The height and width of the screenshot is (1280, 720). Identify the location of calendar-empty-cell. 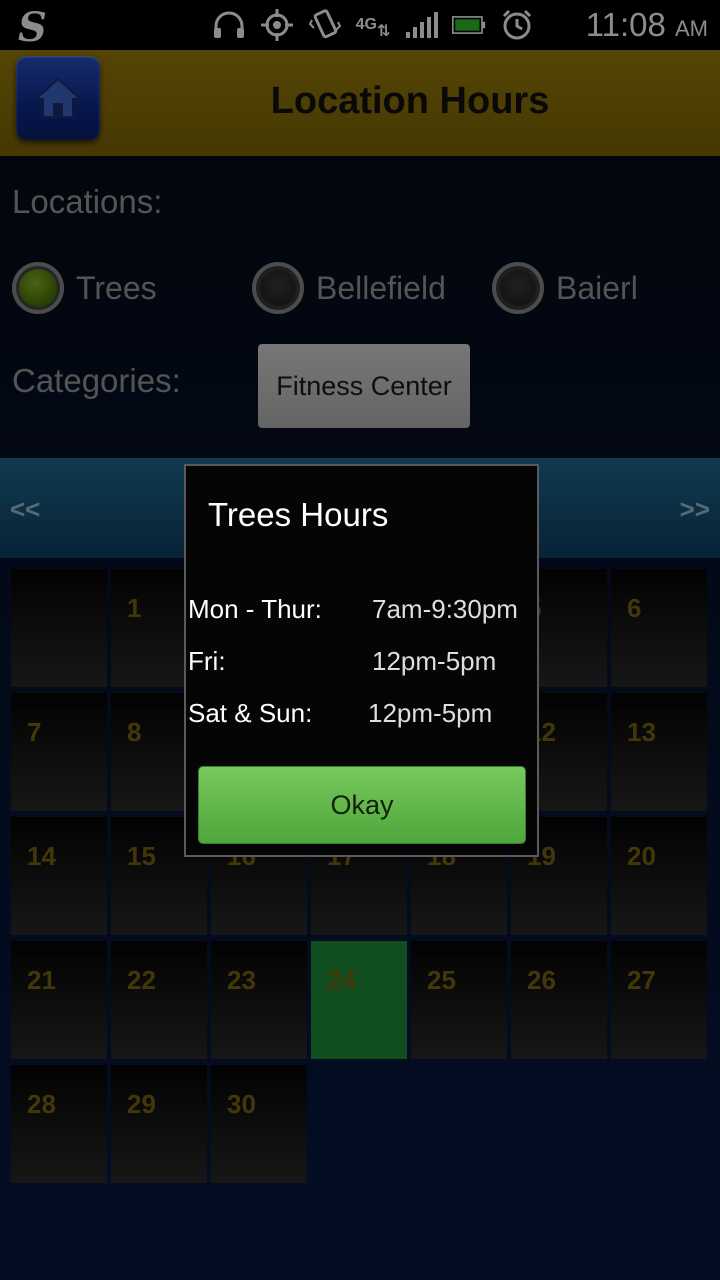
(59, 628).